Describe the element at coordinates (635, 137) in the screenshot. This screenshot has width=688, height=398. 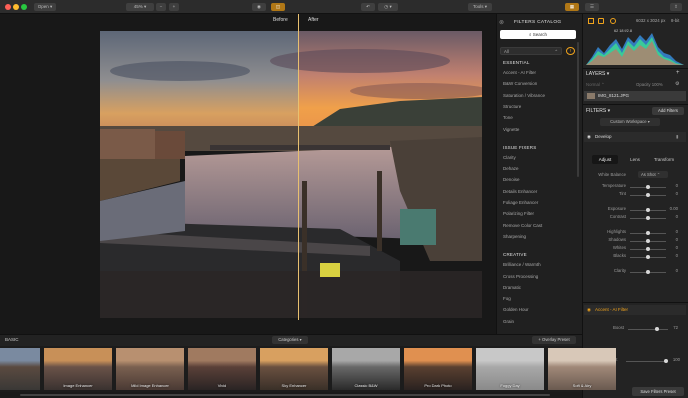
I see `develop-filter-header: ◉ Develop ▮` at that location.